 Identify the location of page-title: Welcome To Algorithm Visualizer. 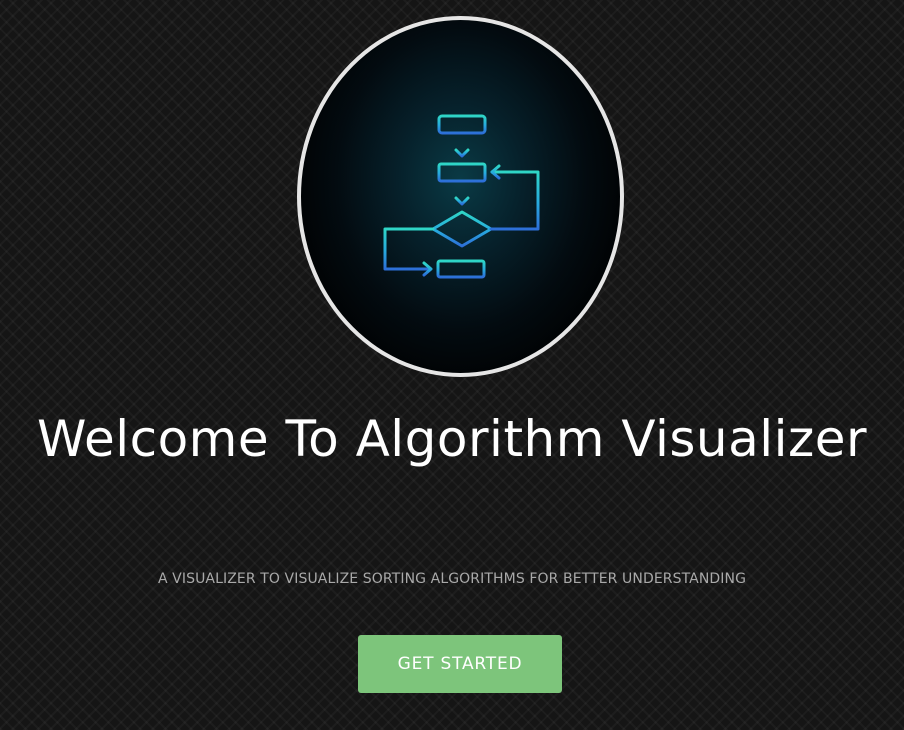
(452, 439).